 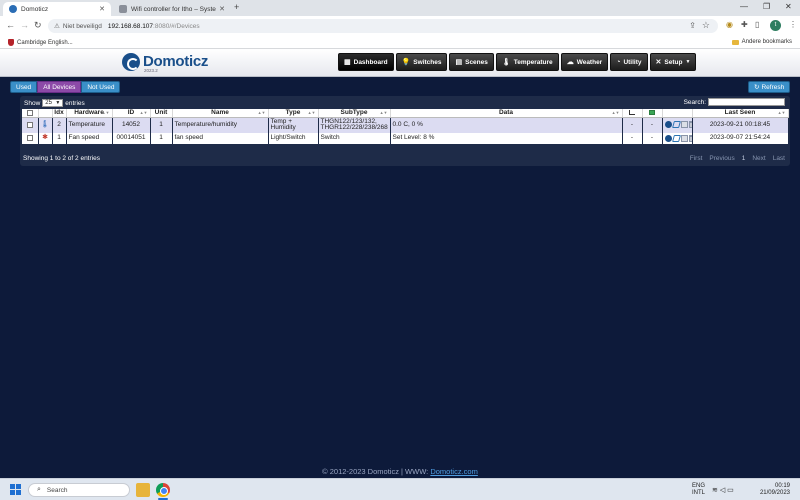 What do you see at coordinates (163, 490) in the screenshot?
I see `chrome-icon` at bounding box center [163, 490].